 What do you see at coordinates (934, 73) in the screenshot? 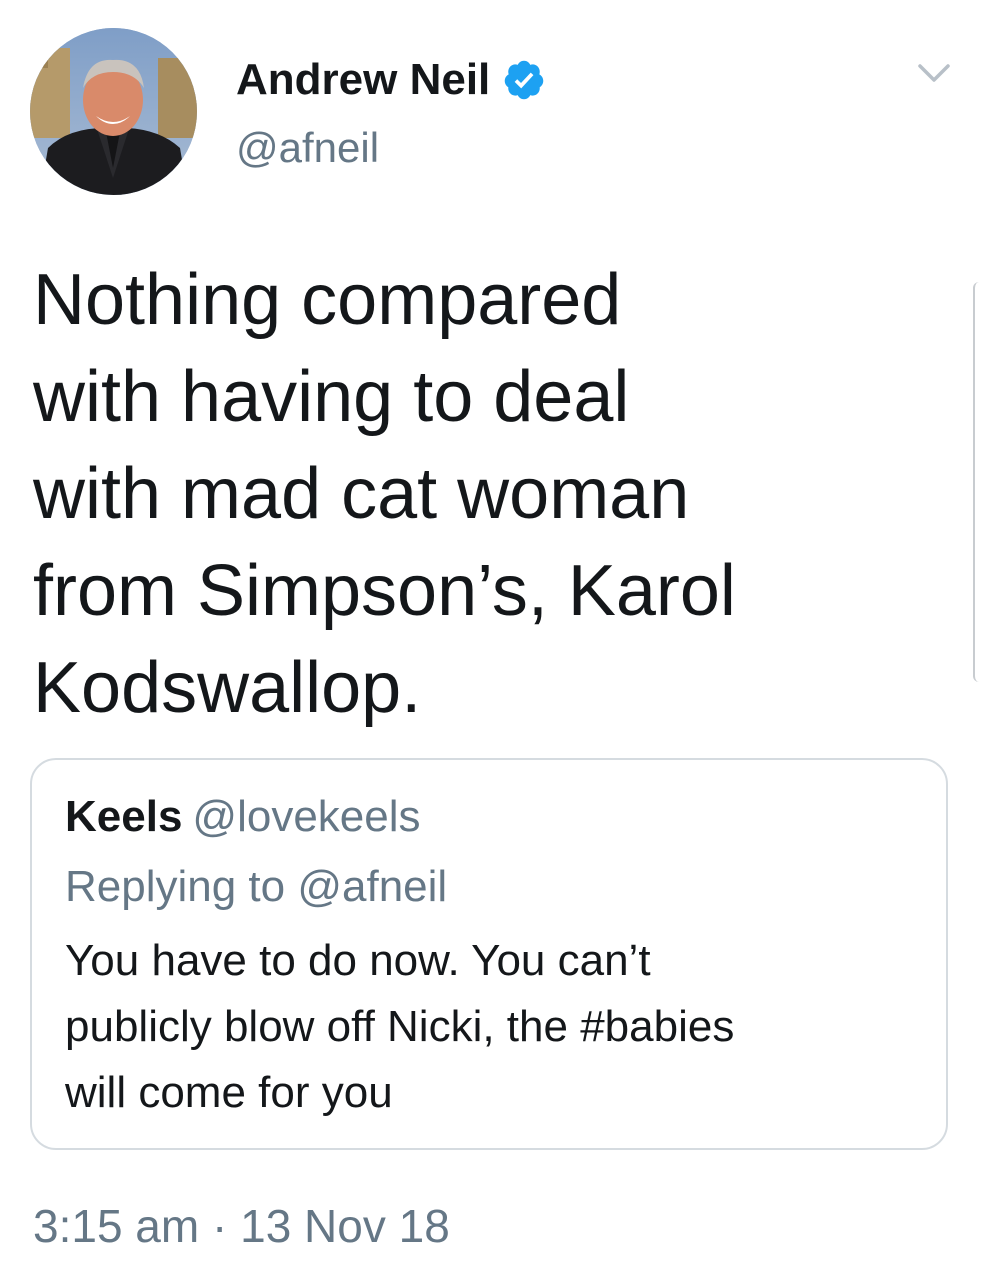
I see `chevron-down-icon` at bounding box center [934, 73].